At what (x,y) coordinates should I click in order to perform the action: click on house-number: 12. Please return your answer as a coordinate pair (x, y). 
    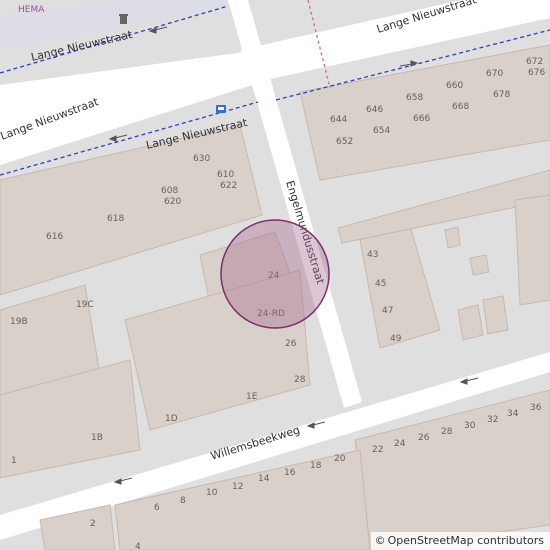
    Looking at the image, I should click on (237, 487).